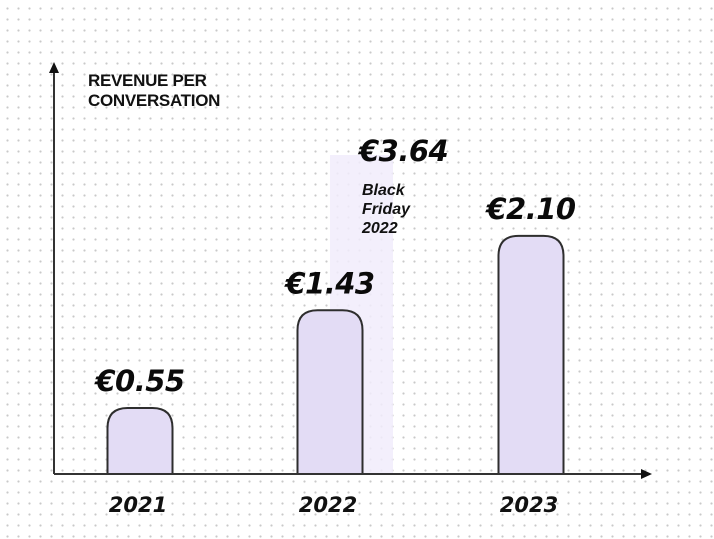 The width and height of the screenshot is (714, 539). Describe the element at coordinates (138, 381) in the screenshot. I see `value-label-2021: €0.55` at that location.